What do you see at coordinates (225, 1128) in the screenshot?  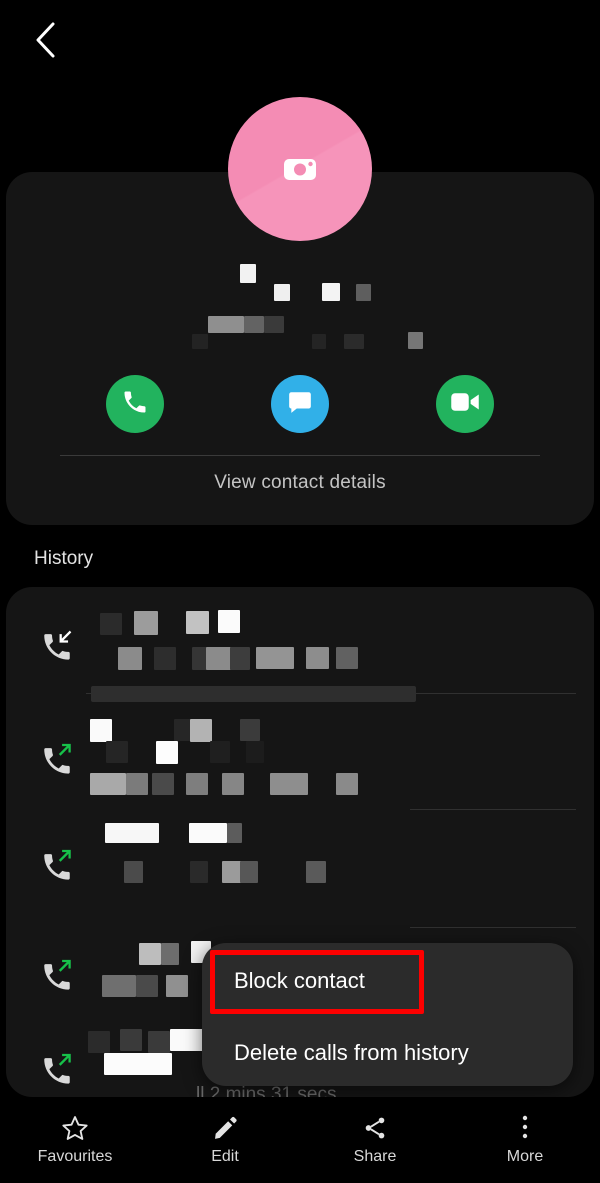 I see `pencil-icon` at bounding box center [225, 1128].